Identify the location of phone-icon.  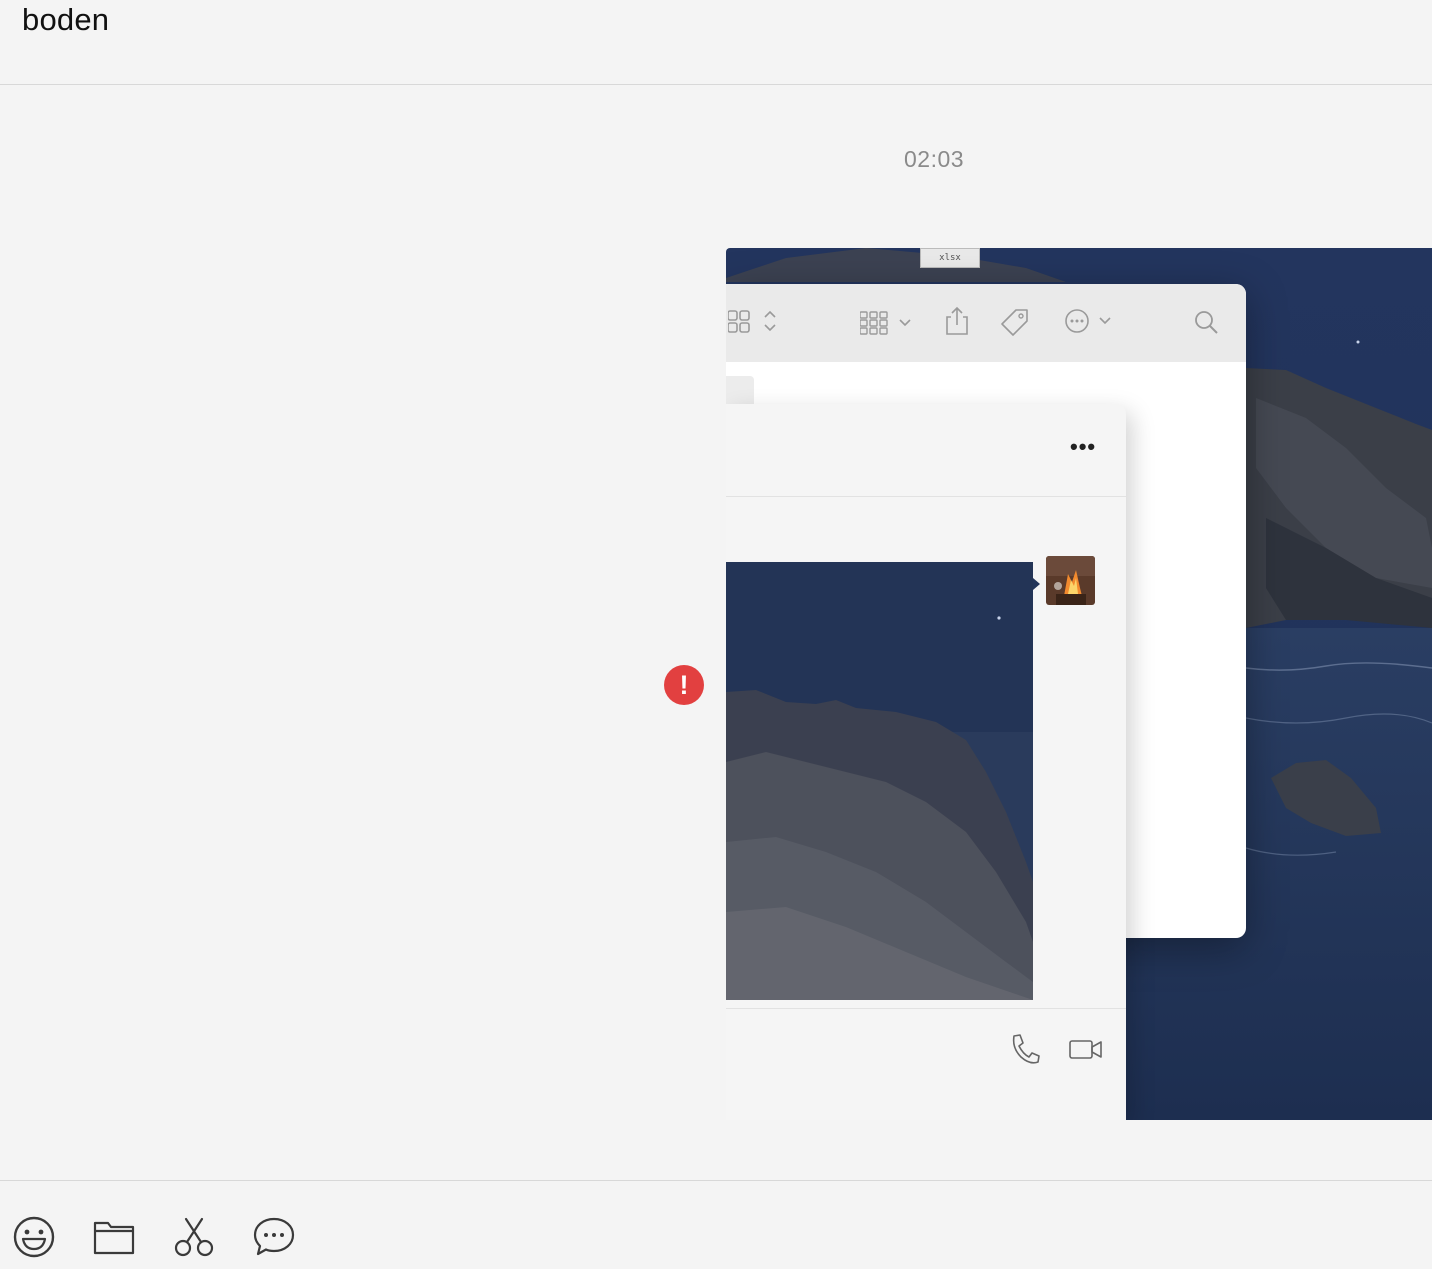
(1026, 1049).